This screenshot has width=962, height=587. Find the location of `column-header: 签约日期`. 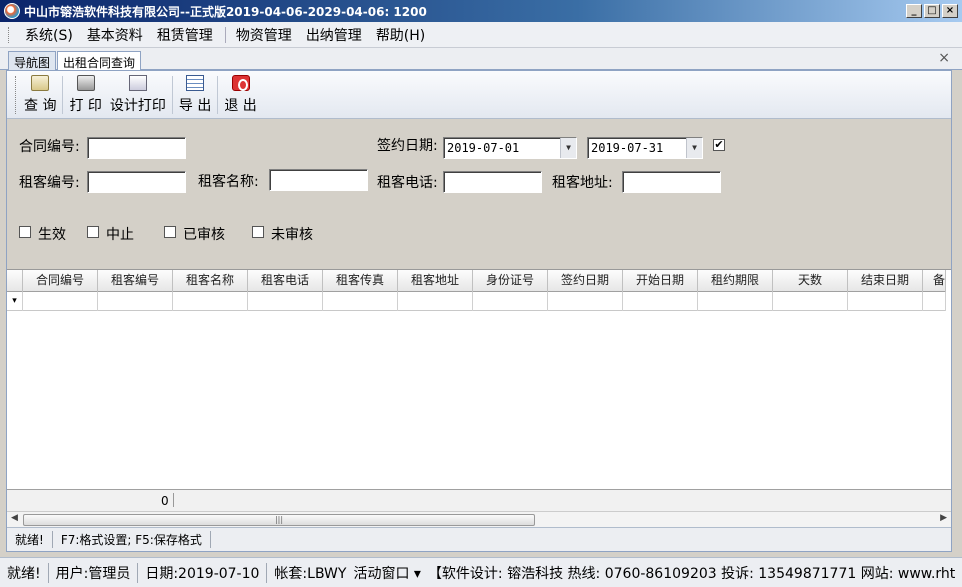

column-header: 签约日期 is located at coordinates (585, 281).